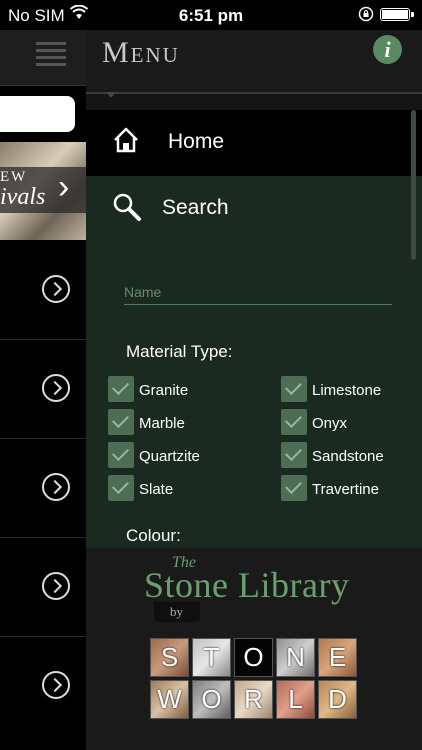 The image size is (422, 750). Describe the element at coordinates (253, 699) in the screenshot. I see `logo-tile: R` at that location.